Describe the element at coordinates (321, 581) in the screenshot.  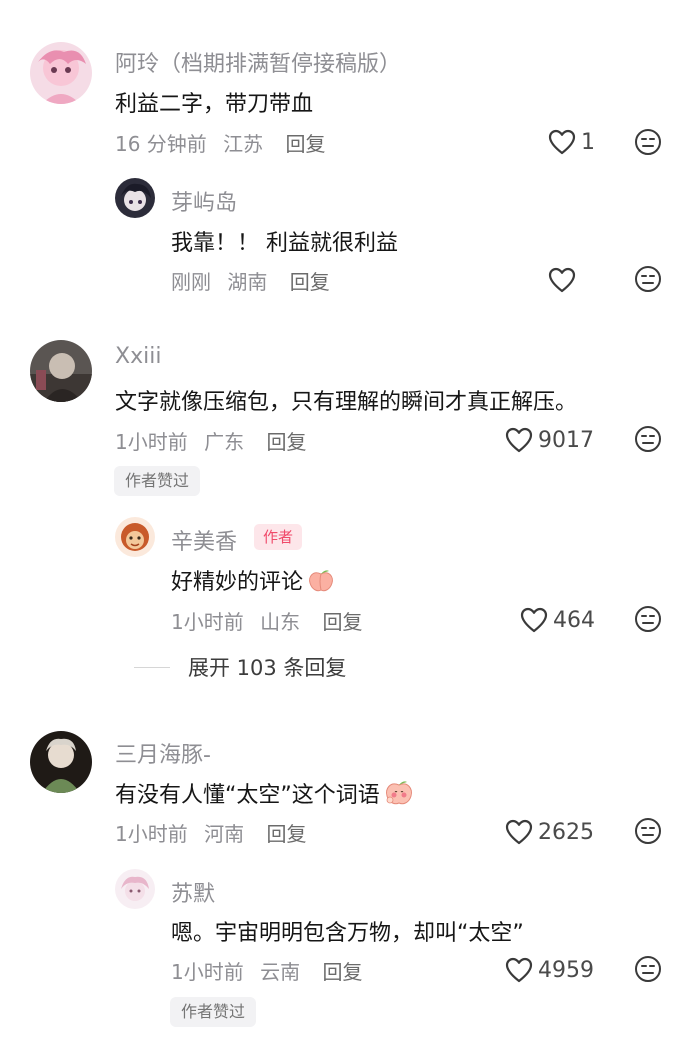
I see `peach-emoji` at that location.